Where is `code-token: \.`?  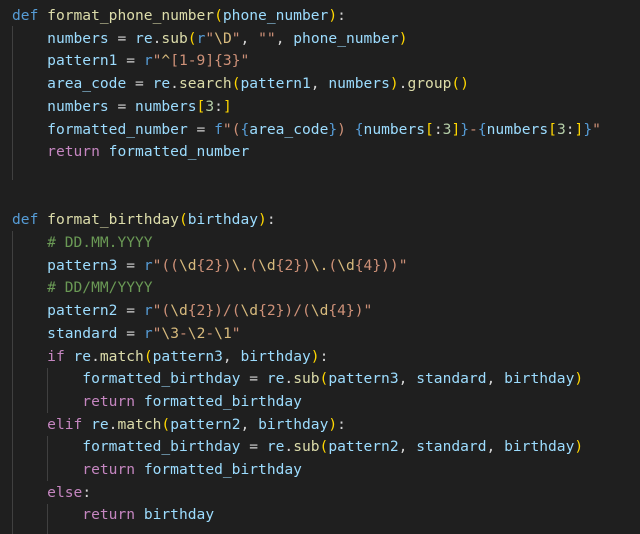
code-token: \. is located at coordinates (240, 265).